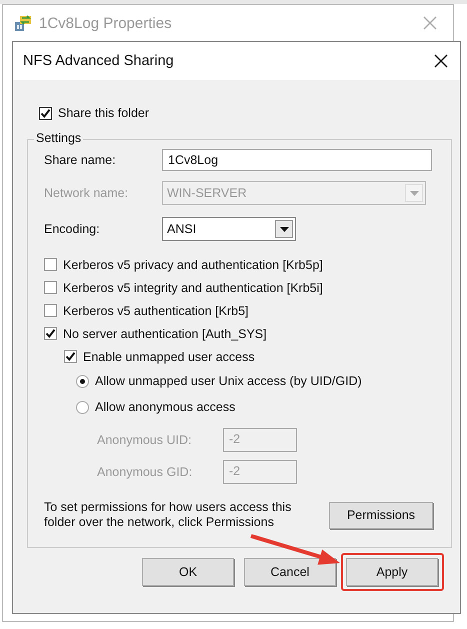  I want to click on window-title: 1Cv8Log Properties, so click(106, 23).